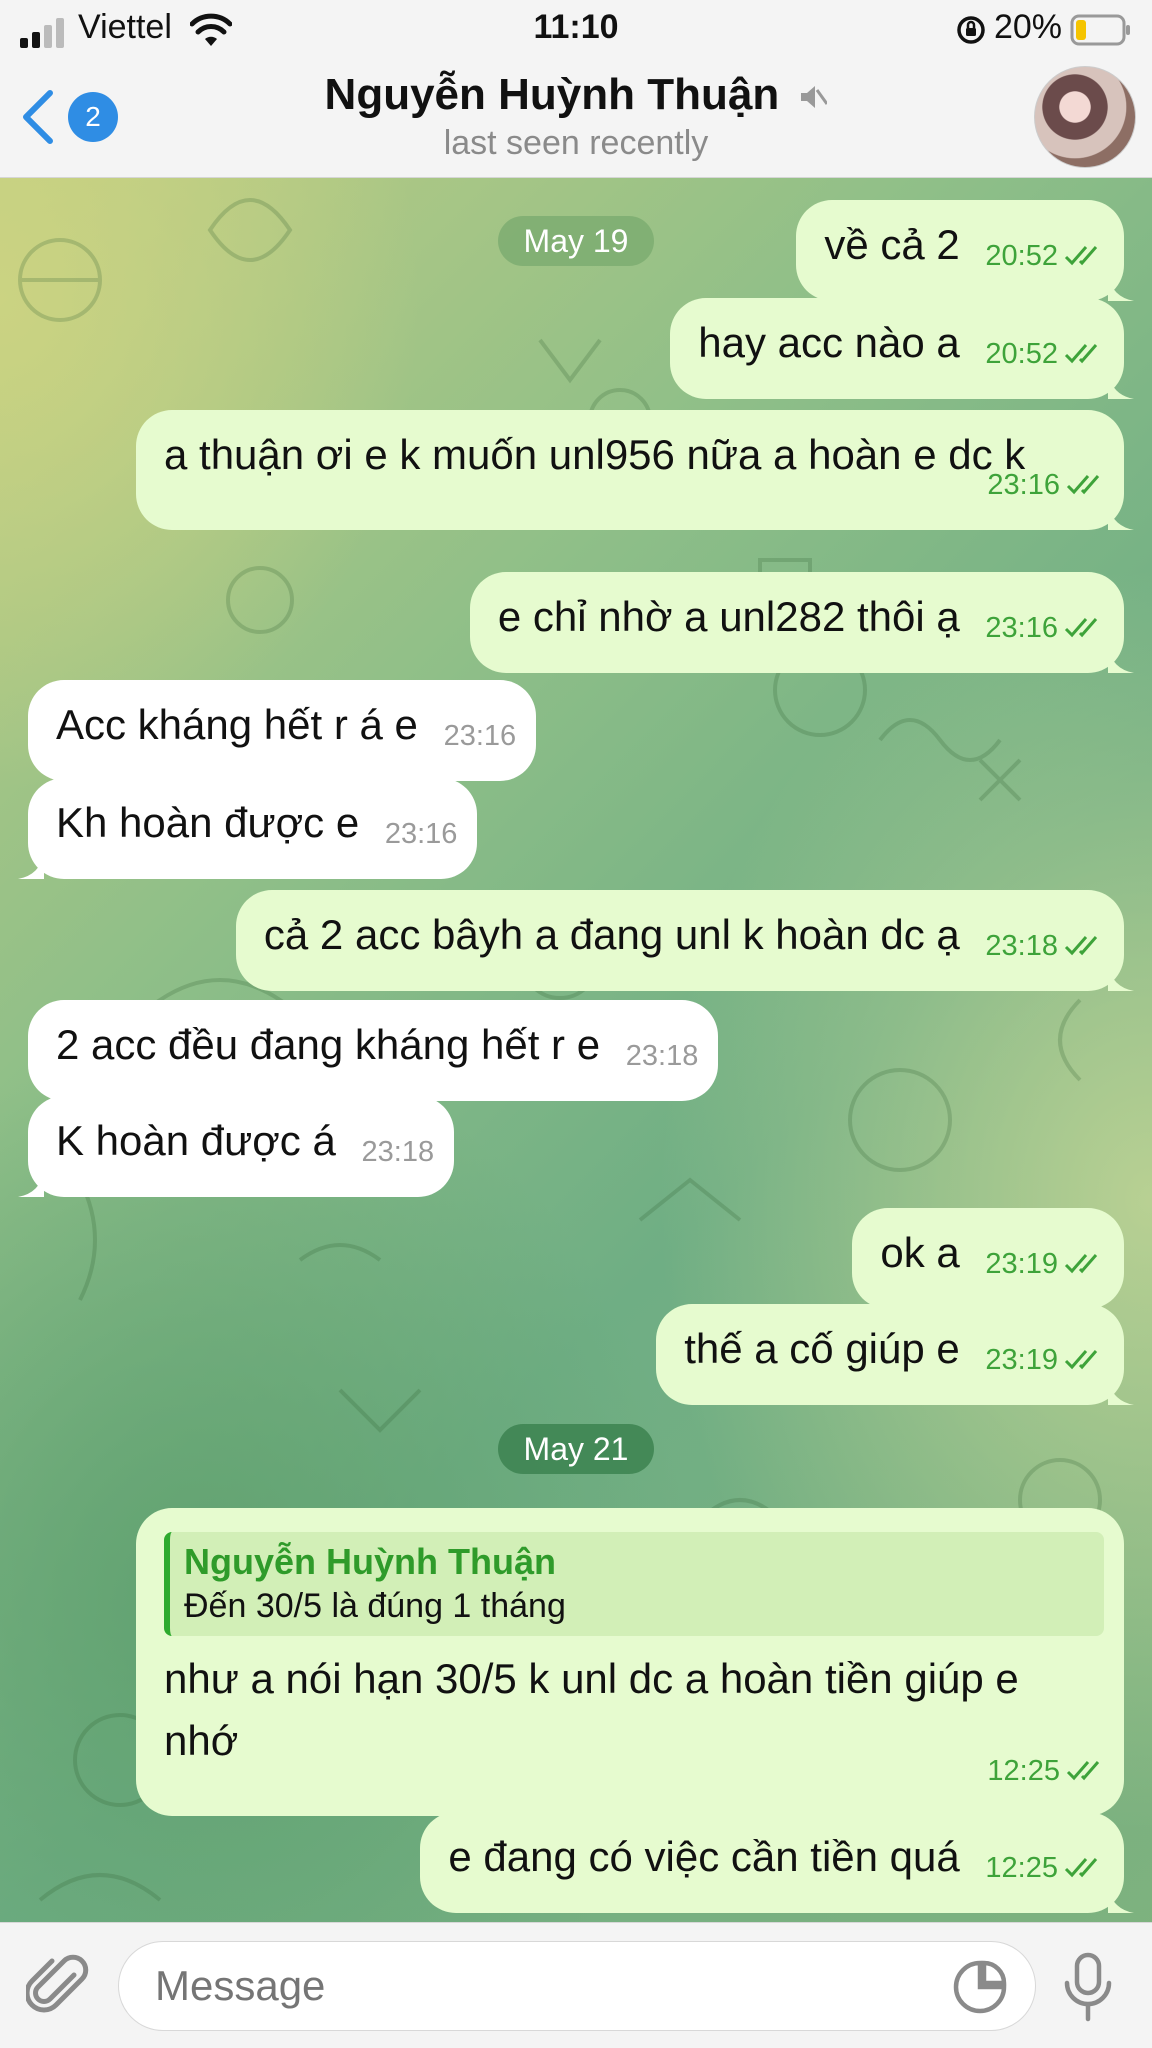 This screenshot has height=2048, width=1152. Describe the element at coordinates (196, 1140) in the screenshot. I see `message-text: K hoàn được á` at that location.